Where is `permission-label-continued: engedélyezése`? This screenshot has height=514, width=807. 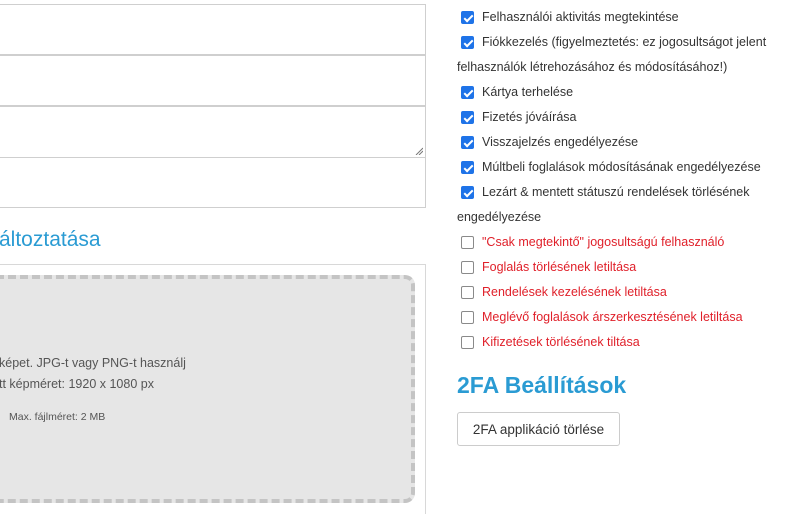
permission-label-continued: engedélyezése is located at coordinates (499, 217).